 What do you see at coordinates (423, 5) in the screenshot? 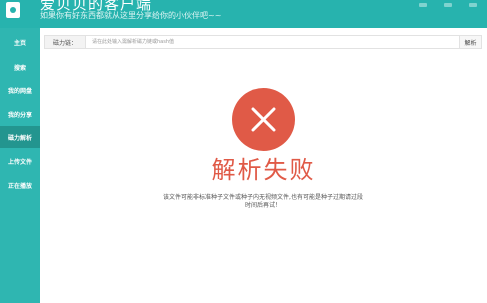
I see `minimize-icon` at bounding box center [423, 5].